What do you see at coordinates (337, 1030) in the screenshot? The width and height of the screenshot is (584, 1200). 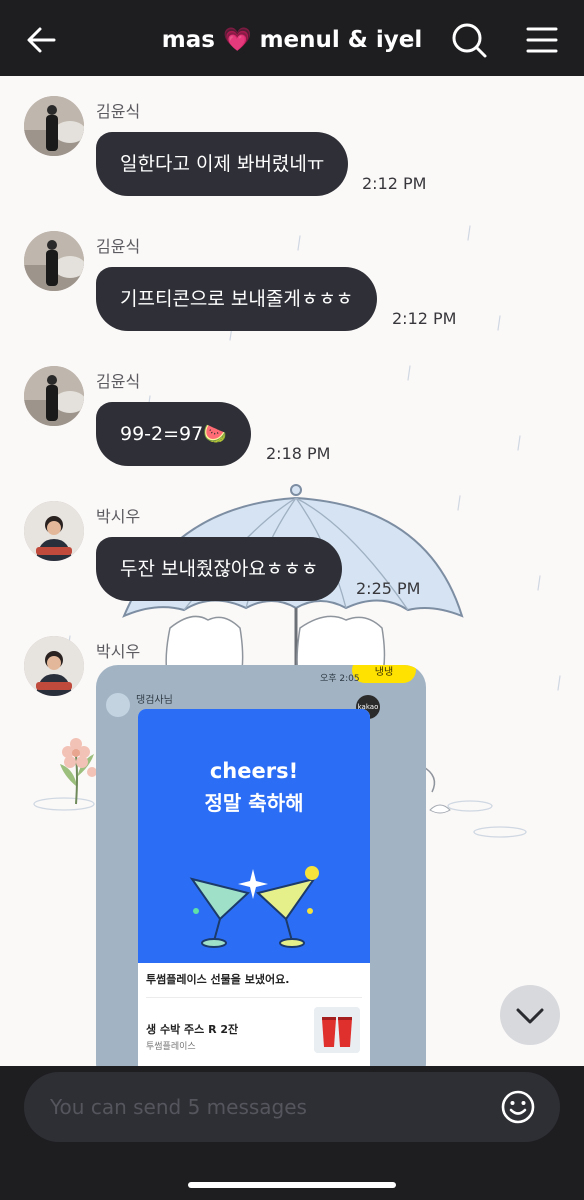 I see `juice-cups-thumbnail` at bounding box center [337, 1030].